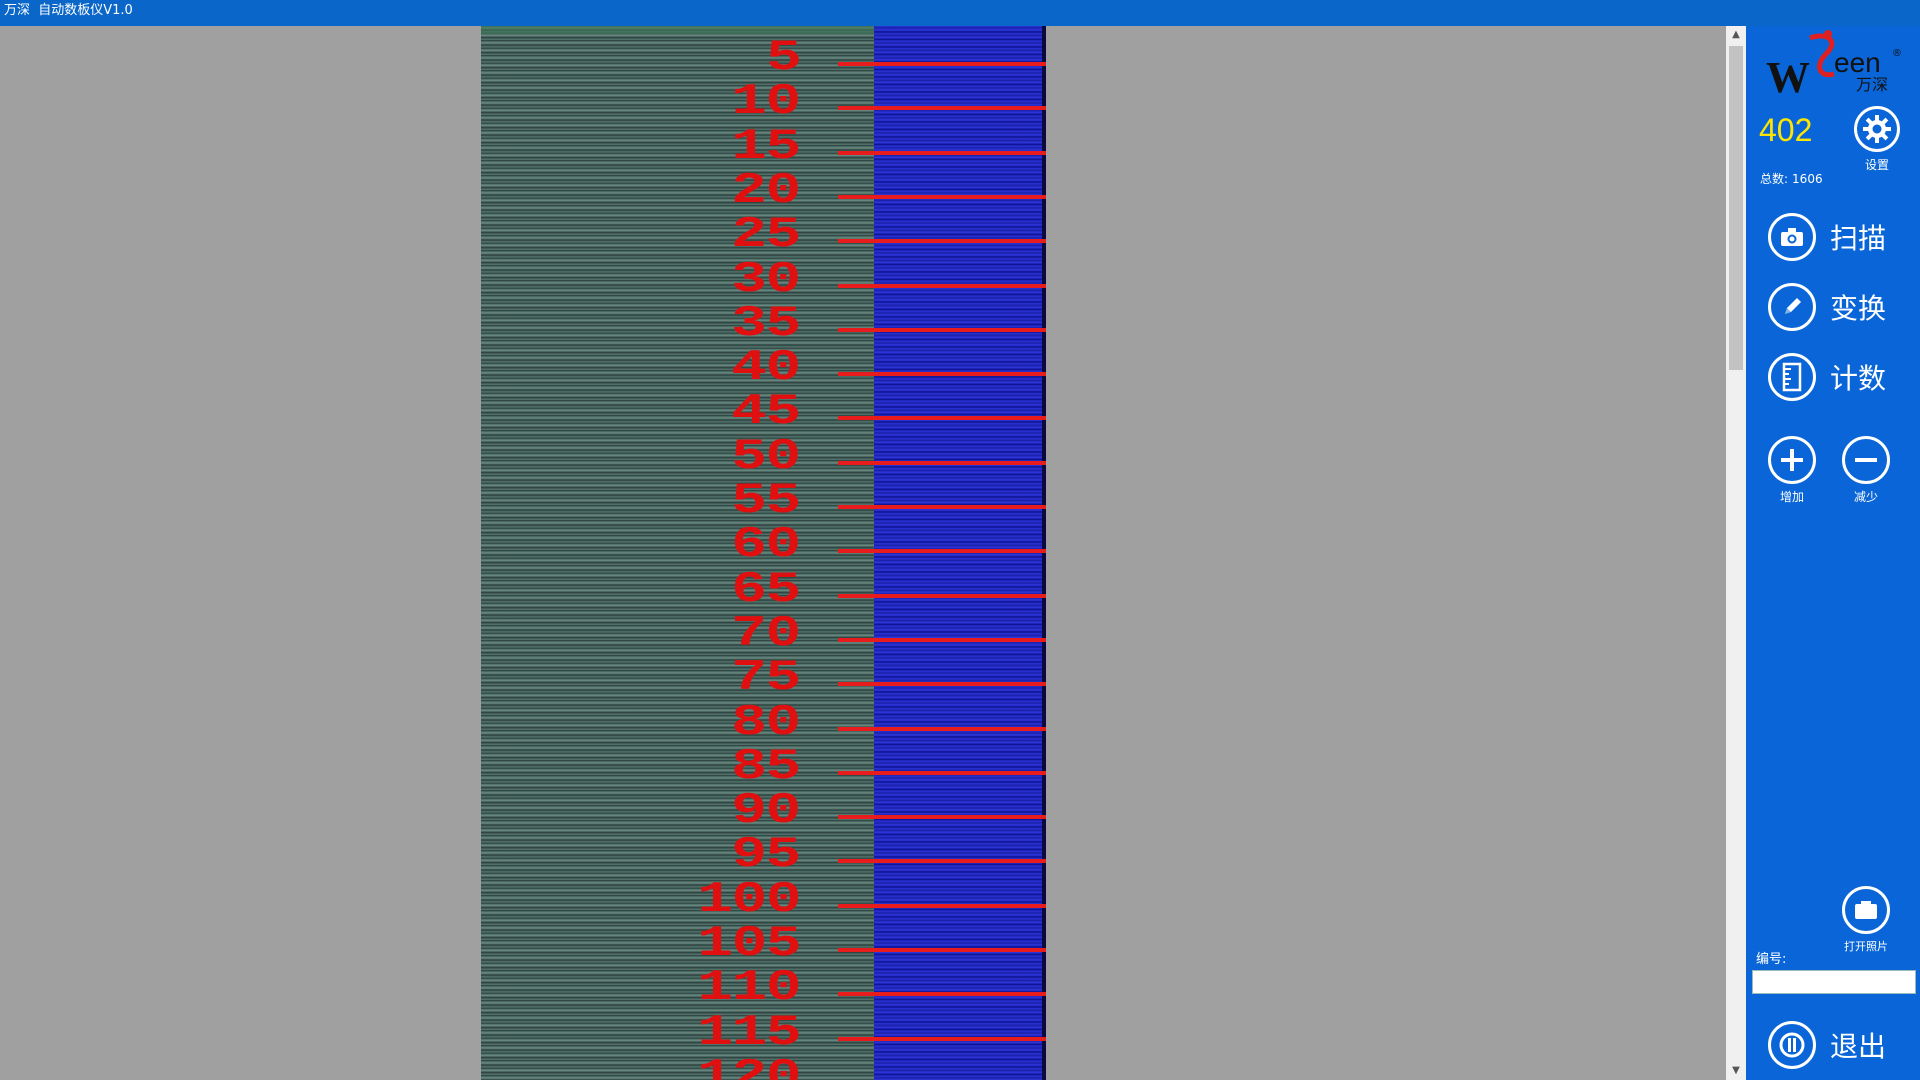 Image resolution: width=1920 pixels, height=1080 pixels. What do you see at coordinates (1788, 76) in the screenshot?
I see `svg-text: W` at bounding box center [1788, 76].